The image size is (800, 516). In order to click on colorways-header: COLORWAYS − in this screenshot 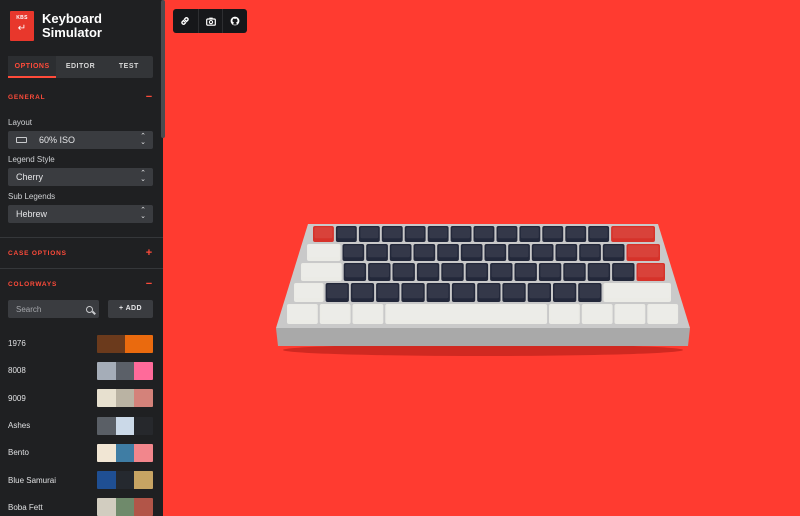, I will do `click(81, 284)`.